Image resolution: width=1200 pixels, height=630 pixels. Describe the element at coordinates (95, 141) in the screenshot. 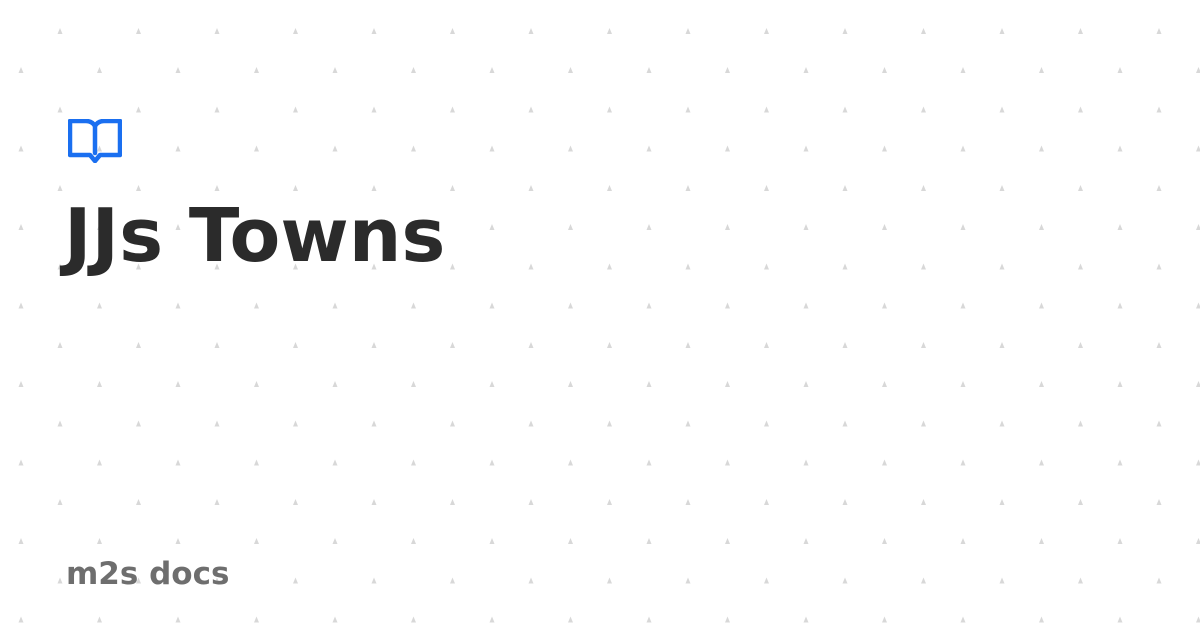

I see `book-icon` at that location.